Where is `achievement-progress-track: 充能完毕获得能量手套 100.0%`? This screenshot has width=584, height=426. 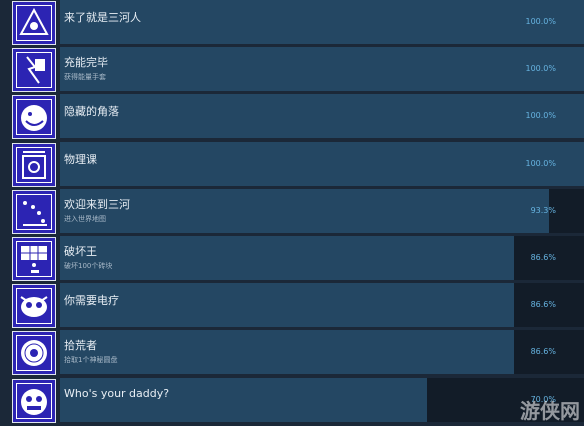 achievement-progress-track: 充能完毕获得能量手套 100.0% is located at coordinates (322, 69).